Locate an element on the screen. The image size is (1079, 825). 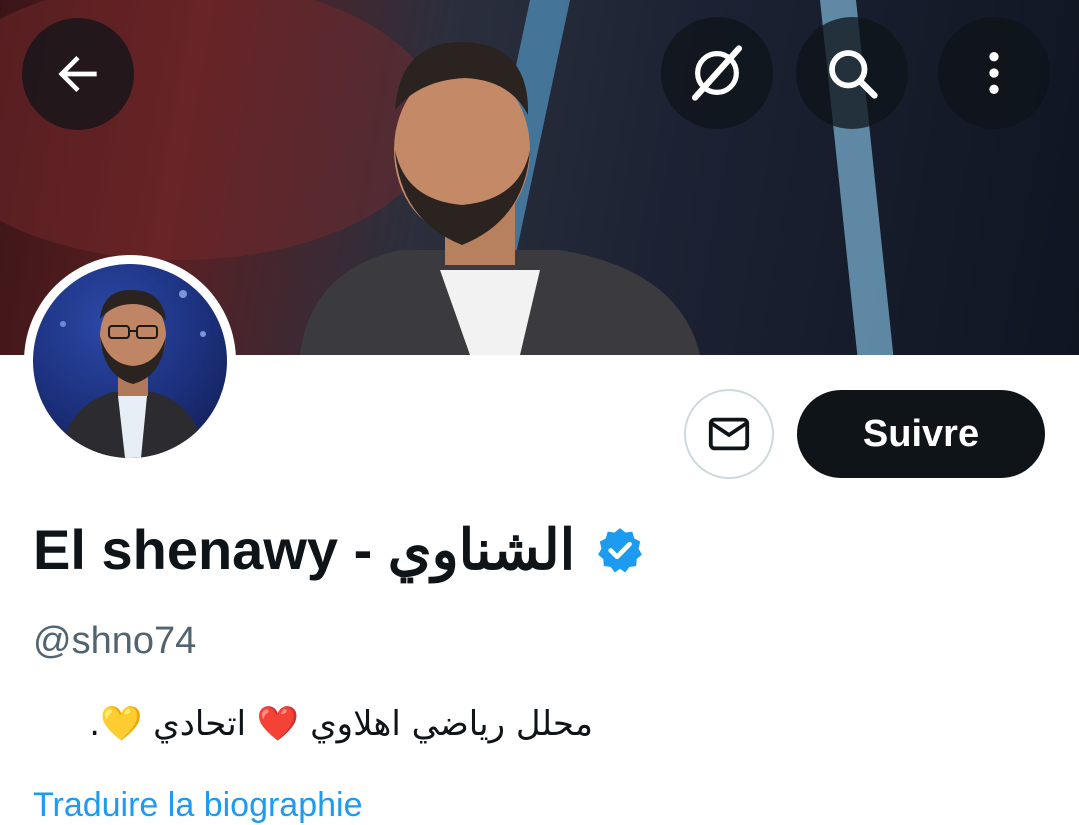
avatar is located at coordinates (130, 361).